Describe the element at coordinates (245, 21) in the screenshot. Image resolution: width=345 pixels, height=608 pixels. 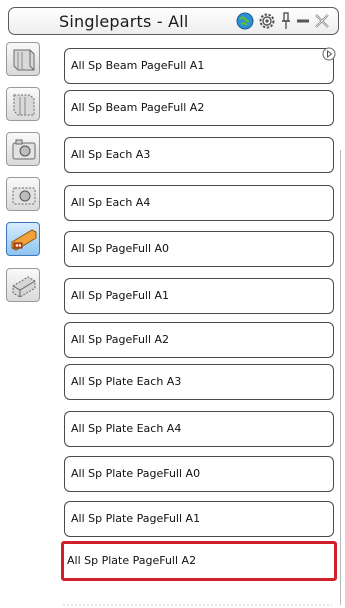
I see `globe-icon` at that location.